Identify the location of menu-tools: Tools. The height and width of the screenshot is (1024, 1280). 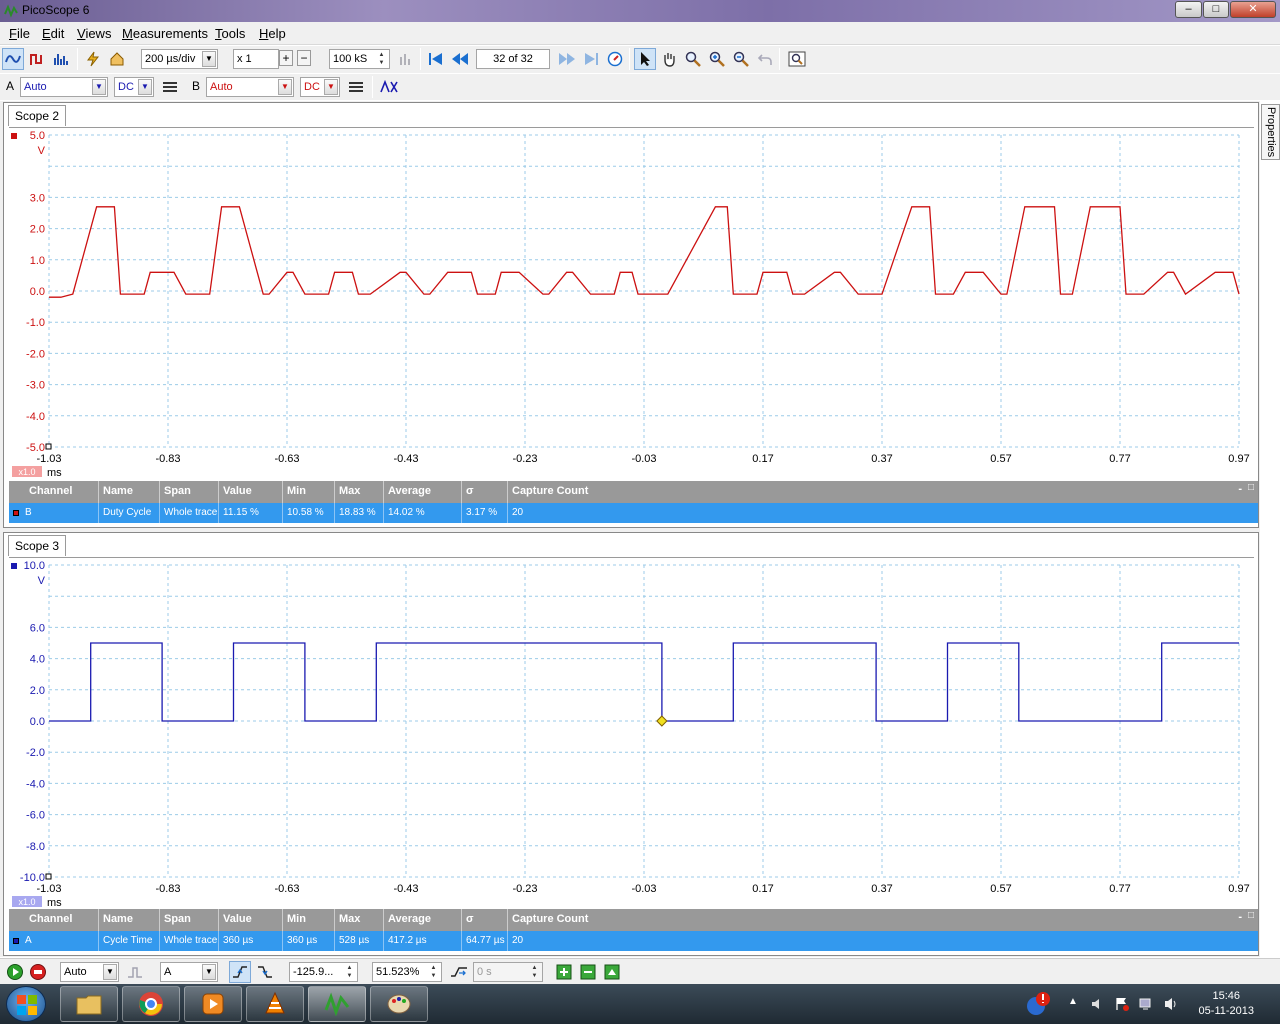
(230, 33).